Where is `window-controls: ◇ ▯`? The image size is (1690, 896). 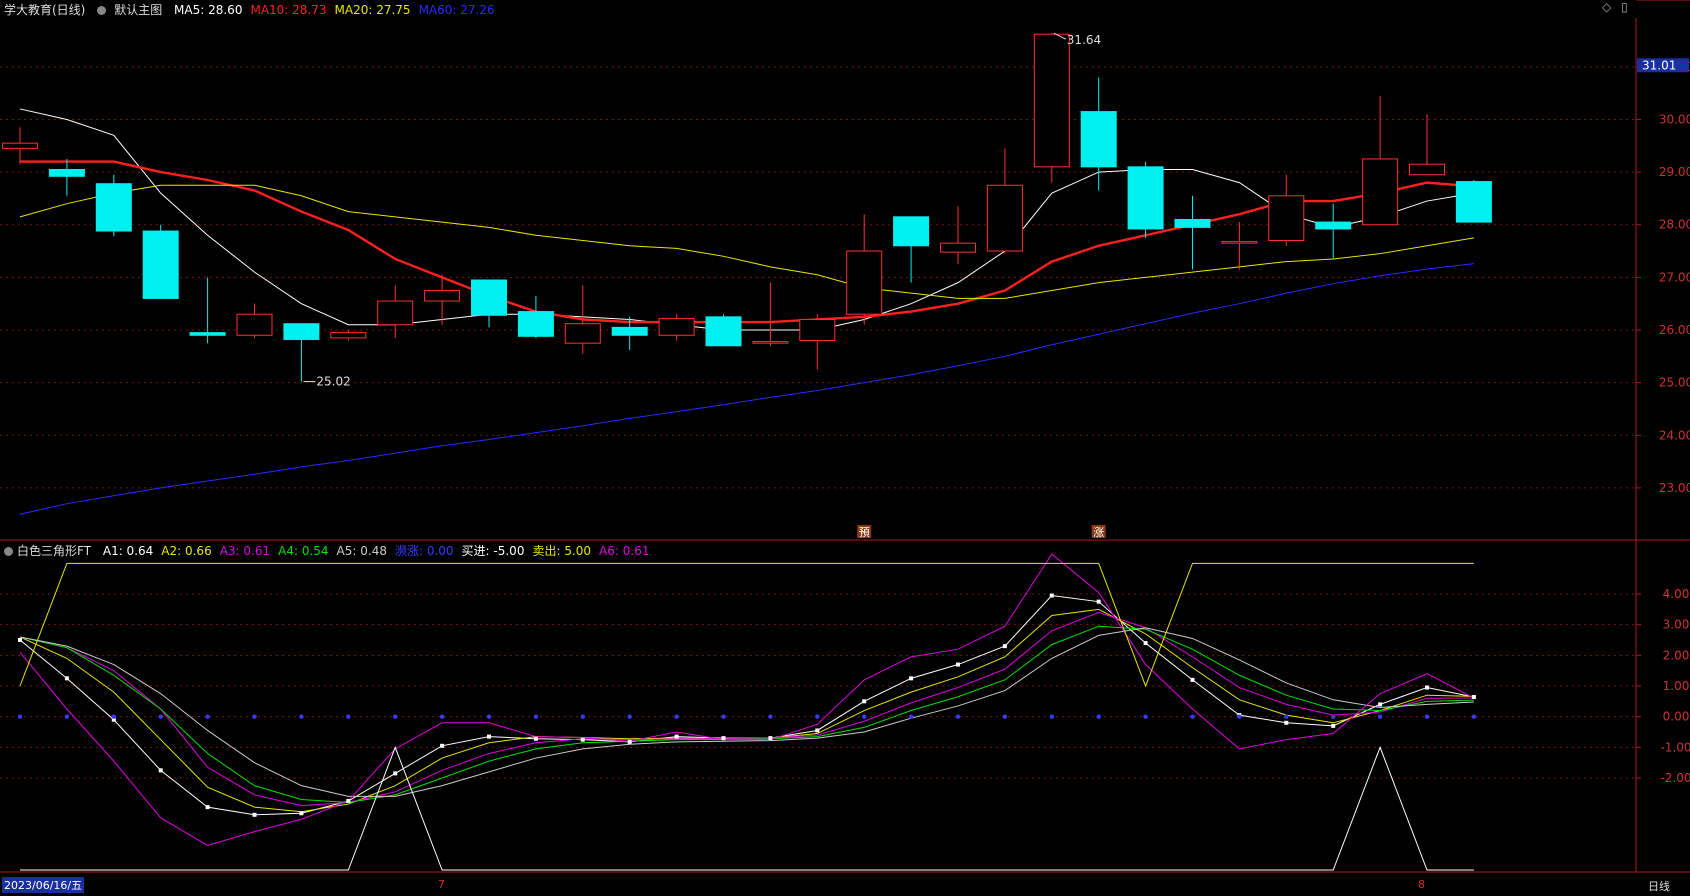
window-controls: ◇ ▯ is located at coordinates (1619, 7).